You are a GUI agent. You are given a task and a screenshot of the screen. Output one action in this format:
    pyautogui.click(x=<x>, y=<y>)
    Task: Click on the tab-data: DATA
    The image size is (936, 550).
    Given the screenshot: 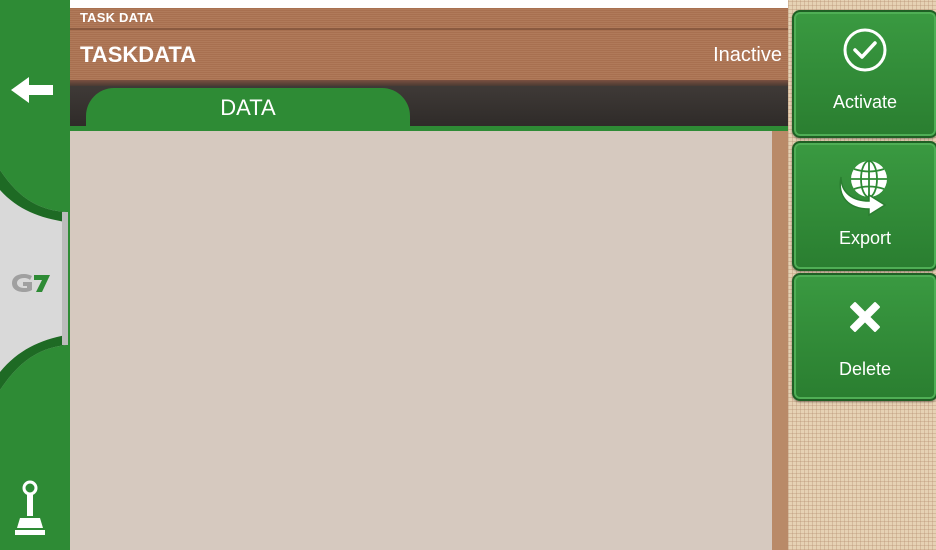 What is the action you would take?
    pyautogui.click(x=248, y=108)
    